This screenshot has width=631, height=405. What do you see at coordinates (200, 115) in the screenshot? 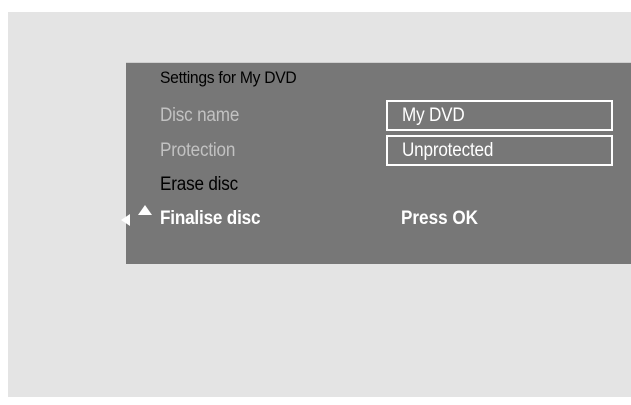
I see `menu-item-disc-name-label: Disc name` at bounding box center [200, 115].